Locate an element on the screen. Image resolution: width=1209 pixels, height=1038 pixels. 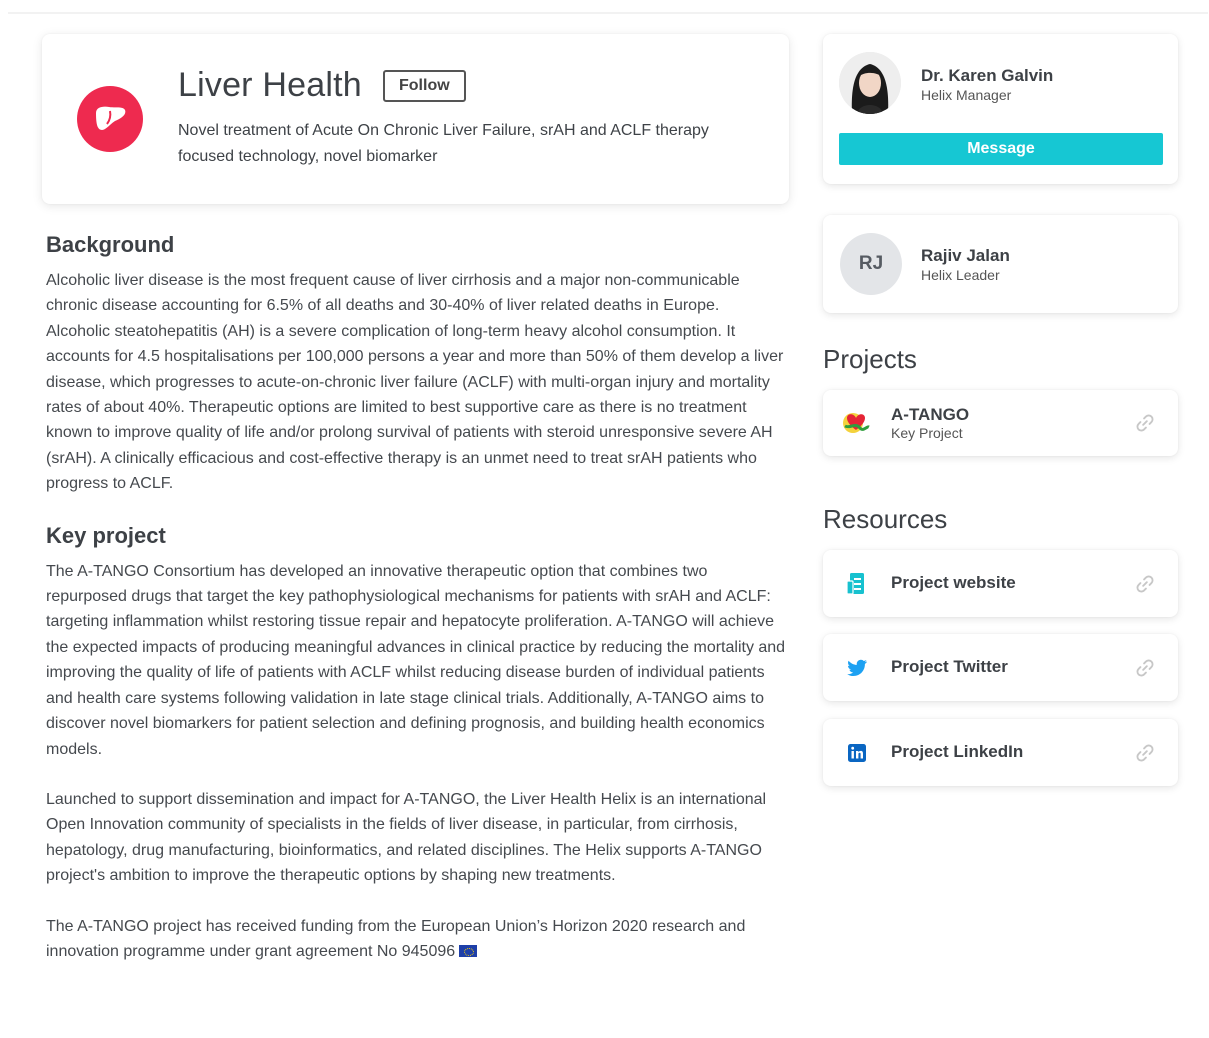
background-heading: Background is located at coordinates (110, 244).